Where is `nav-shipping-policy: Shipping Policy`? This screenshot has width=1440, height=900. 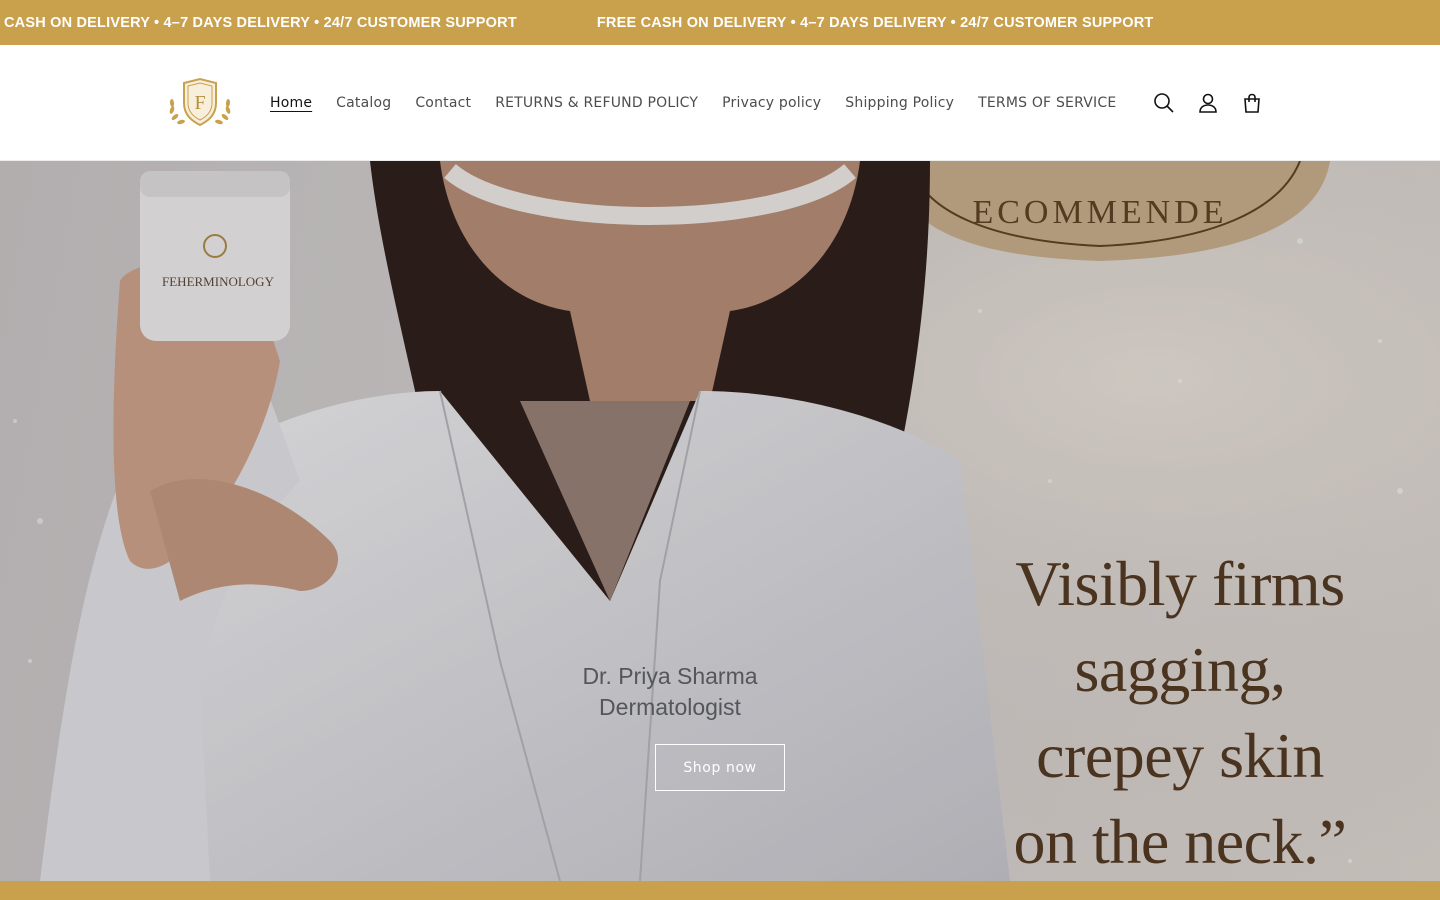
nav-shipping-policy: Shipping Policy is located at coordinates (899, 103).